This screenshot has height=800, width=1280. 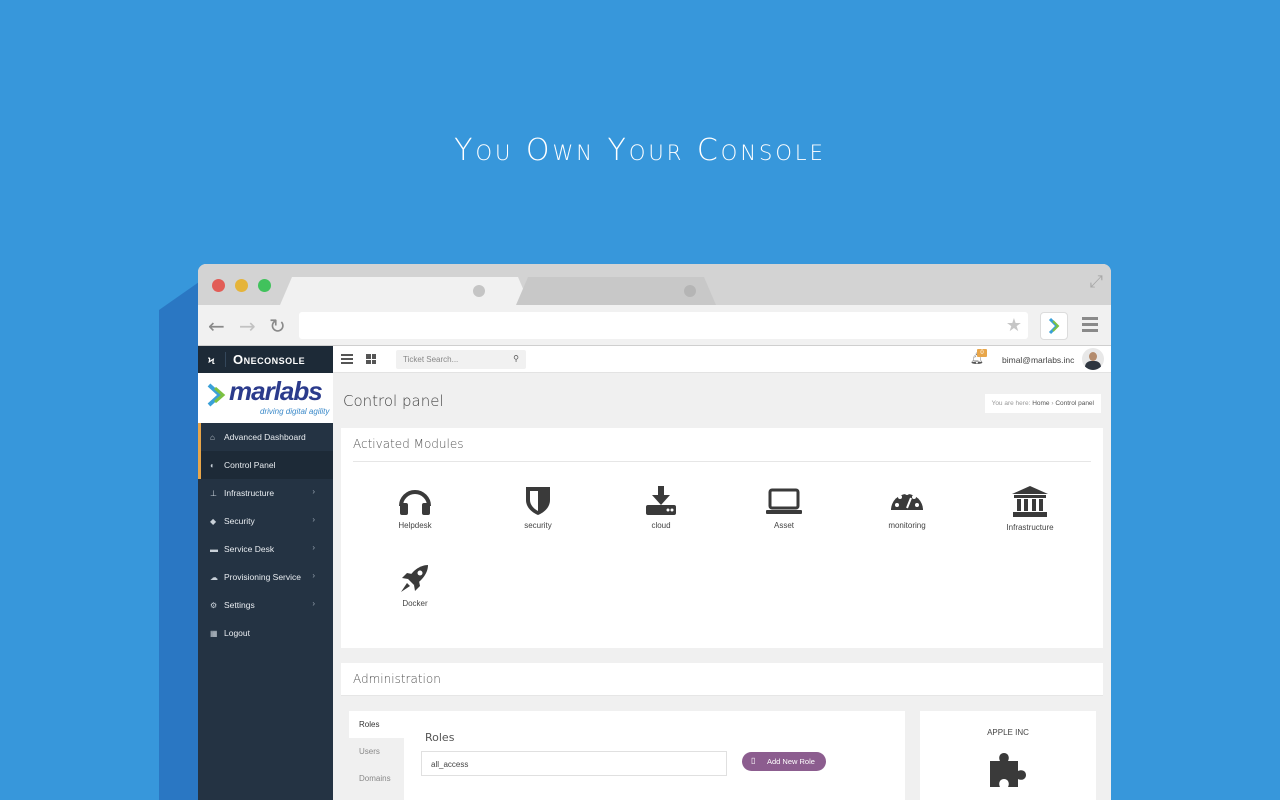 What do you see at coordinates (616, 291) in the screenshot?
I see `browser-tab-inactive` at bounding box center [616, 291].